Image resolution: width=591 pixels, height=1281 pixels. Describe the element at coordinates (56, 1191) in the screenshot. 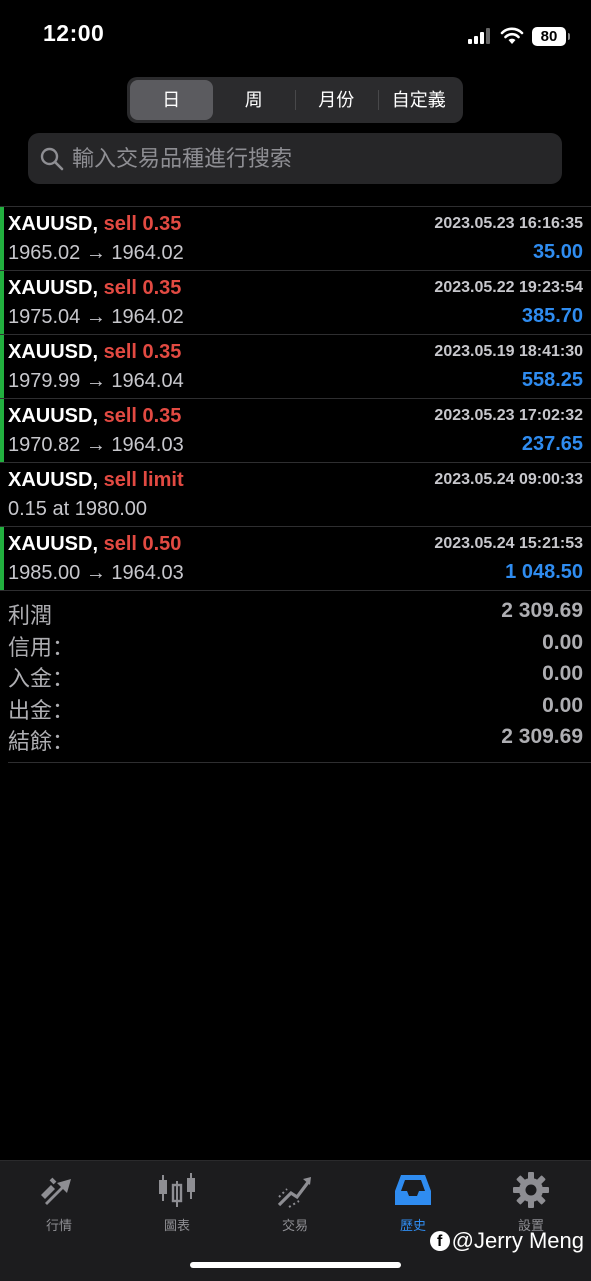

I see `quotes-arrows-icon` at that location.